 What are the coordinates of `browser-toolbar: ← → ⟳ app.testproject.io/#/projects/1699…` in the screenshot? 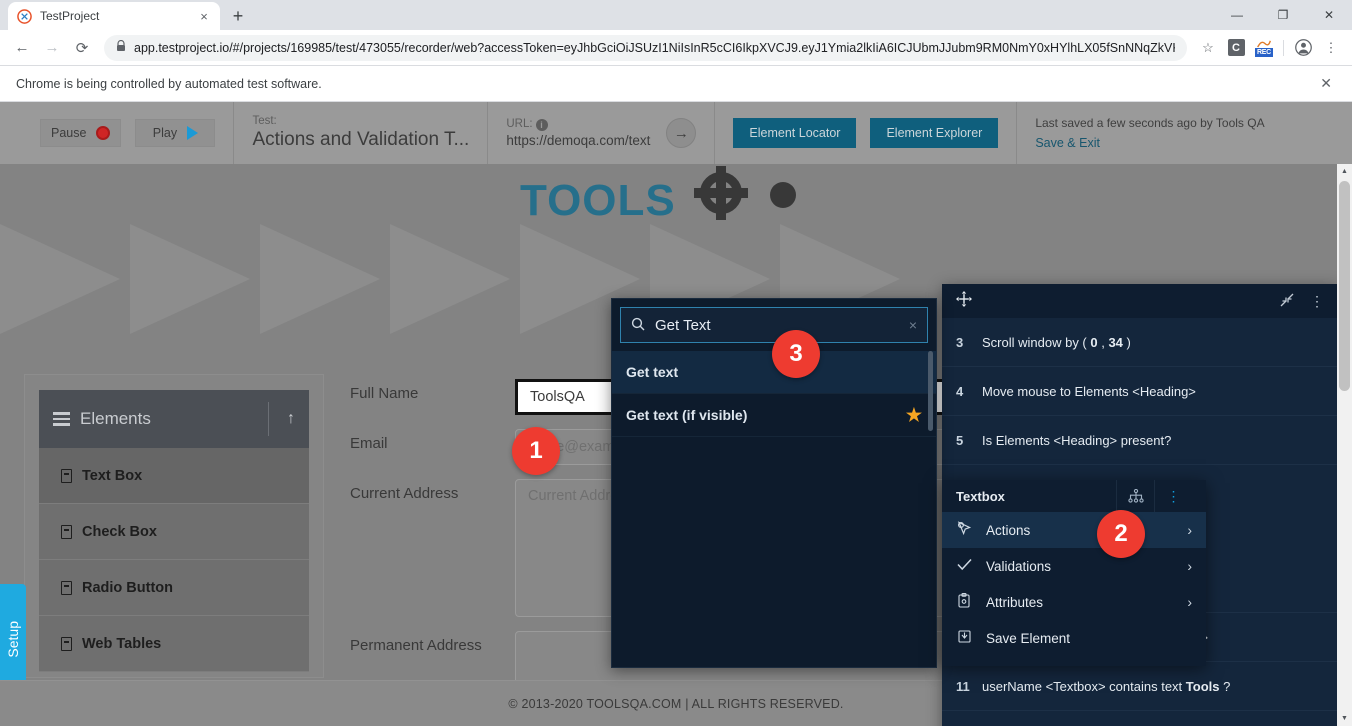 It's located at (676, 48).